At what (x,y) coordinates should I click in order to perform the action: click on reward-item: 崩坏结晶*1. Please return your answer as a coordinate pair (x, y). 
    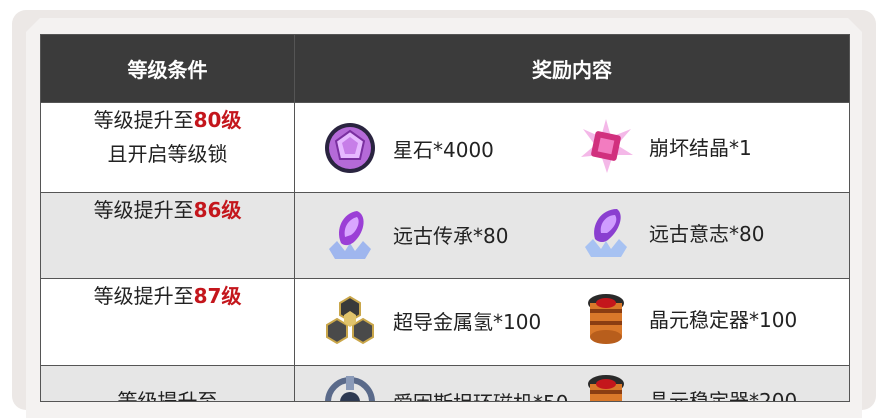
    Looking at the image, I should click on (664, 146).